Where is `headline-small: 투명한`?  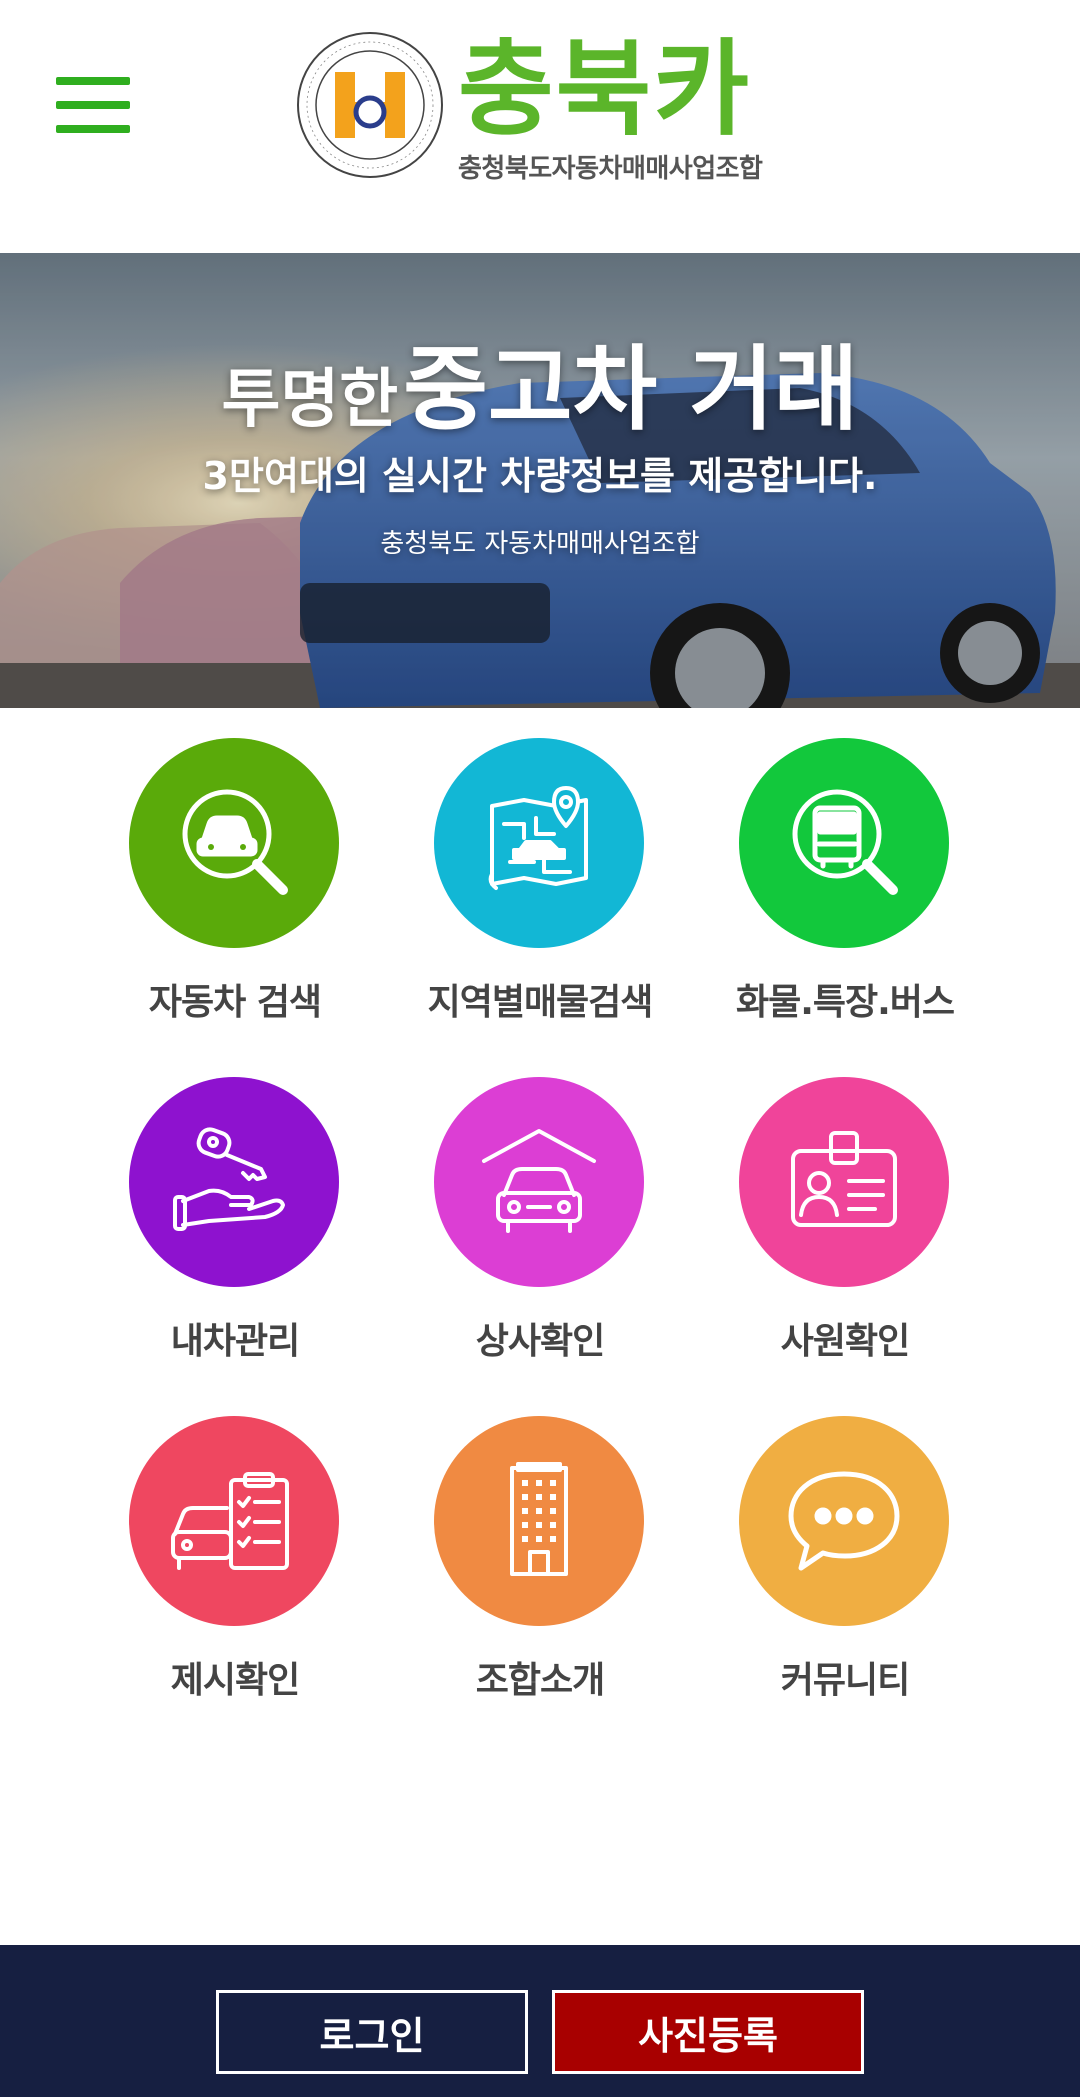
headline-small: 투명한 is located at coordinates (310, 400).